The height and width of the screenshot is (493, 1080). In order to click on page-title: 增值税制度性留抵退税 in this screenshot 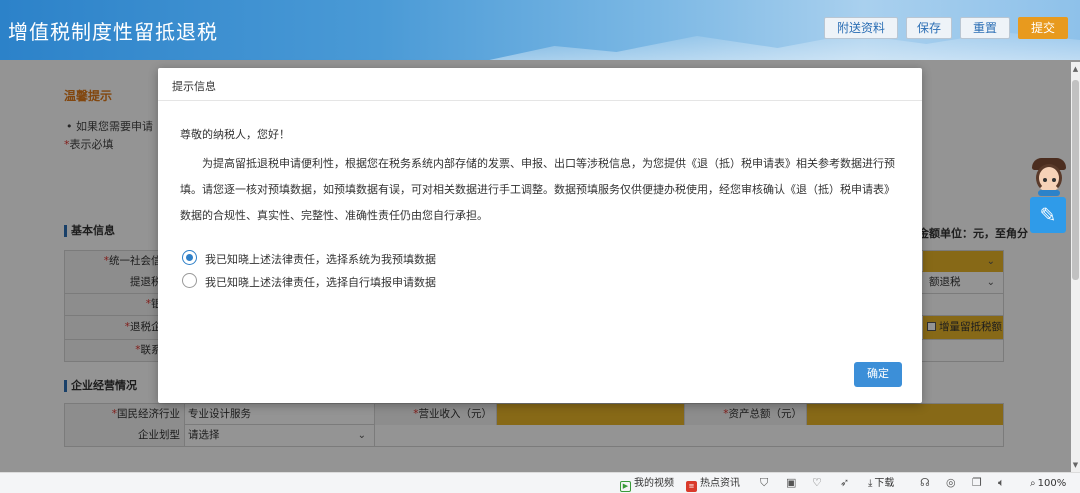, I will do `click(113, 32)`.